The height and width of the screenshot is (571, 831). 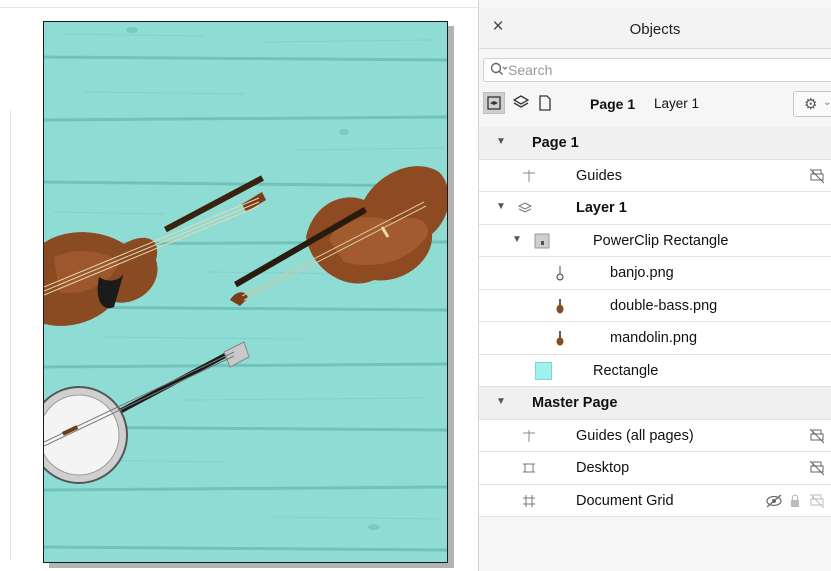 What do you see at coordinates (542, 240) in the screenshot?
I see `powerclip-icon` at bounding box center [542, 240].